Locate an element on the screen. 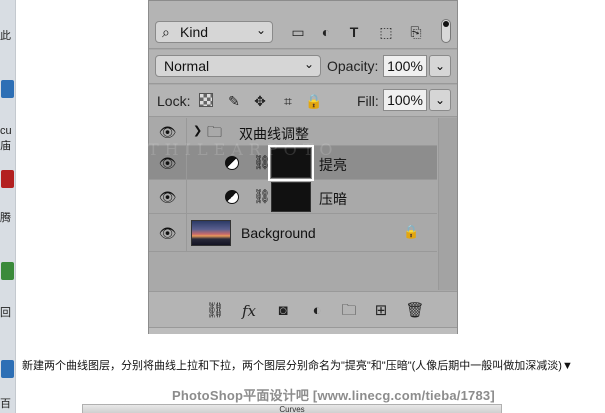 The height and width of the screenshot is (413, 605). lock-artboard-icon: ⌗ is located at coordinates (288, 101).